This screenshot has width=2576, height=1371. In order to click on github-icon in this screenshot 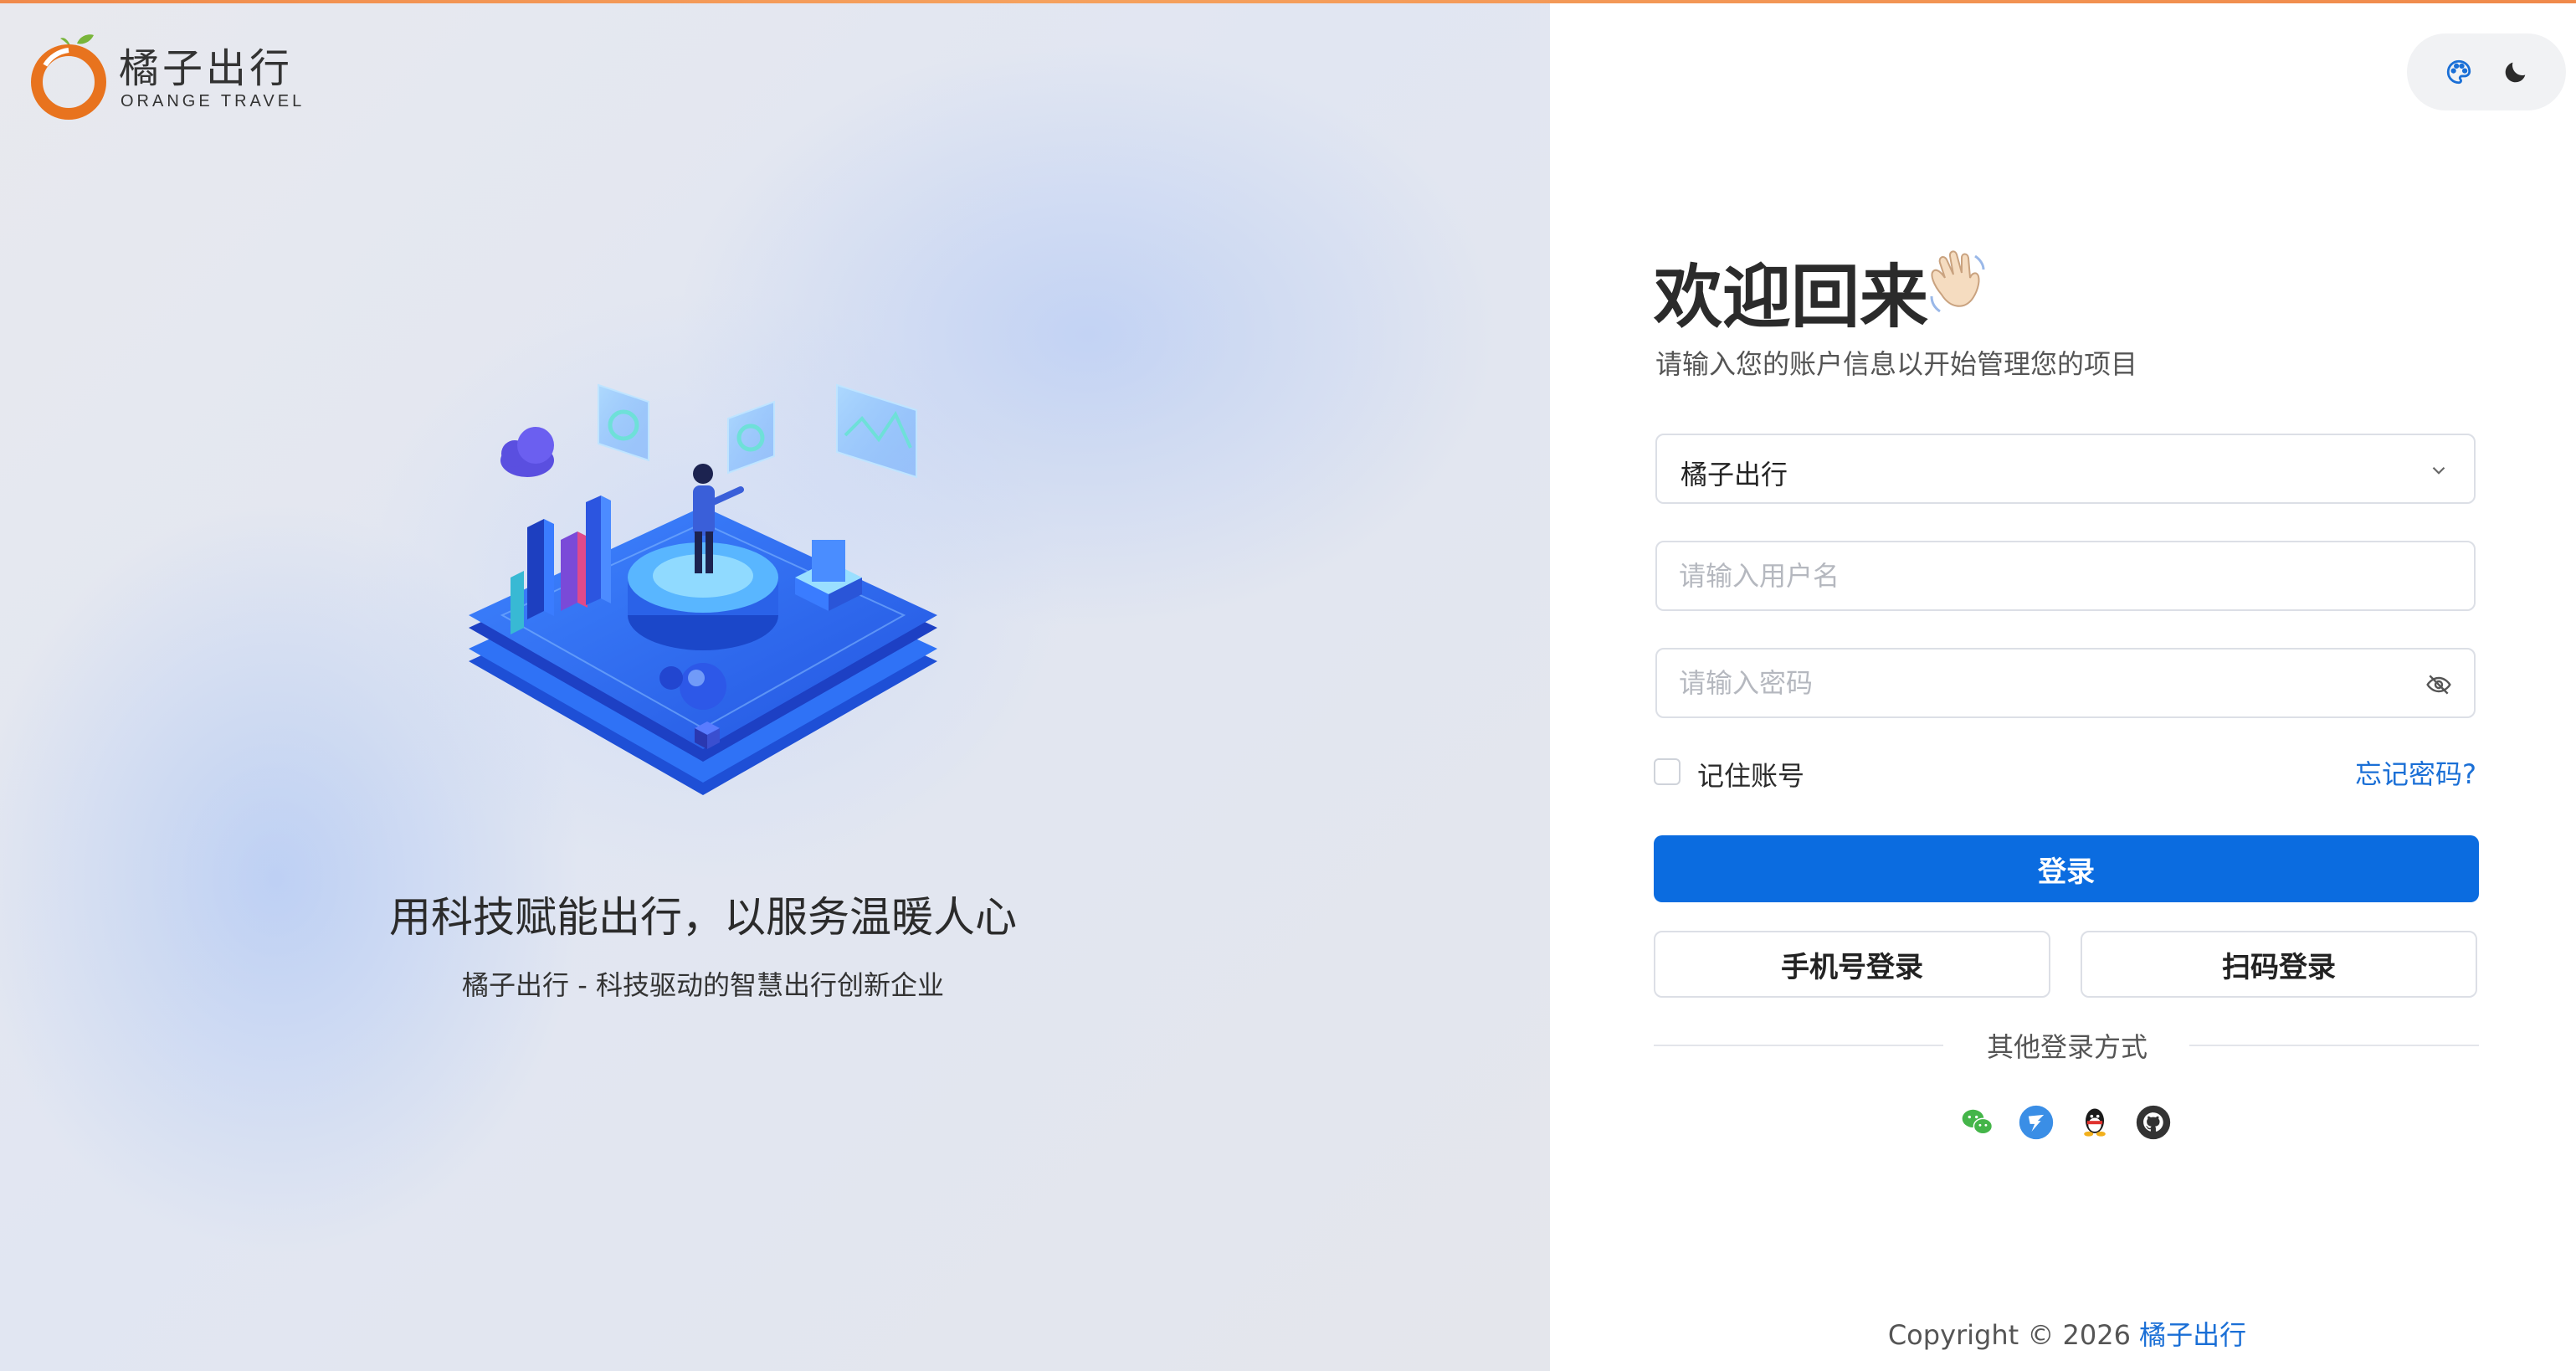, I will do `click(2153, 1122)`.